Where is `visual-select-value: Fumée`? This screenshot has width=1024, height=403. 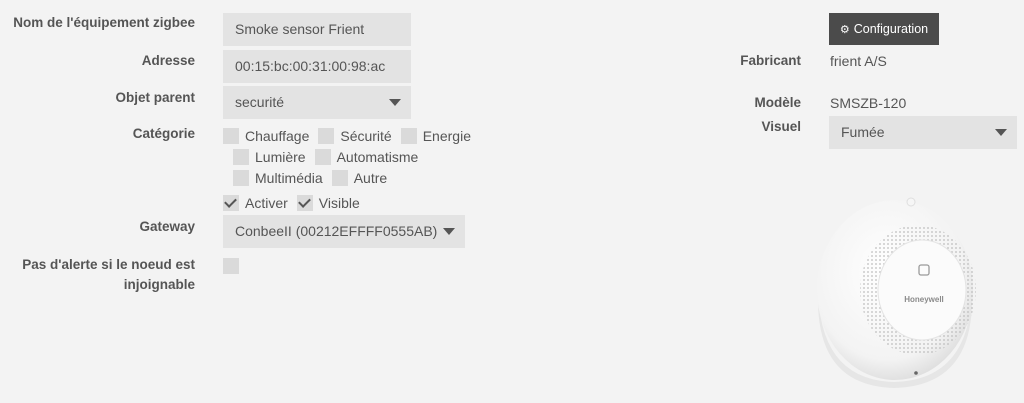
visual-select-value: Fumée is located at coordinates (863, 132).